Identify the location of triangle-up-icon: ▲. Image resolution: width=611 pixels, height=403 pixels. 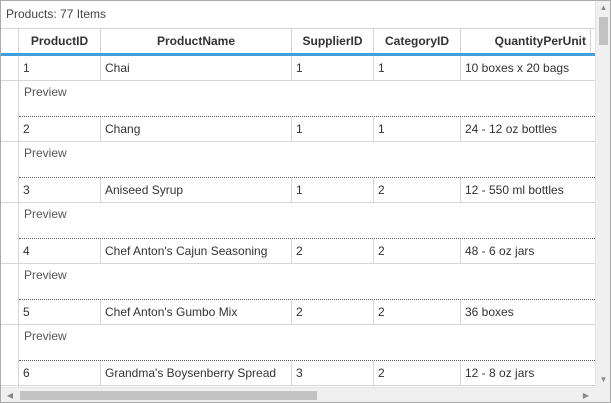
(603, 8).